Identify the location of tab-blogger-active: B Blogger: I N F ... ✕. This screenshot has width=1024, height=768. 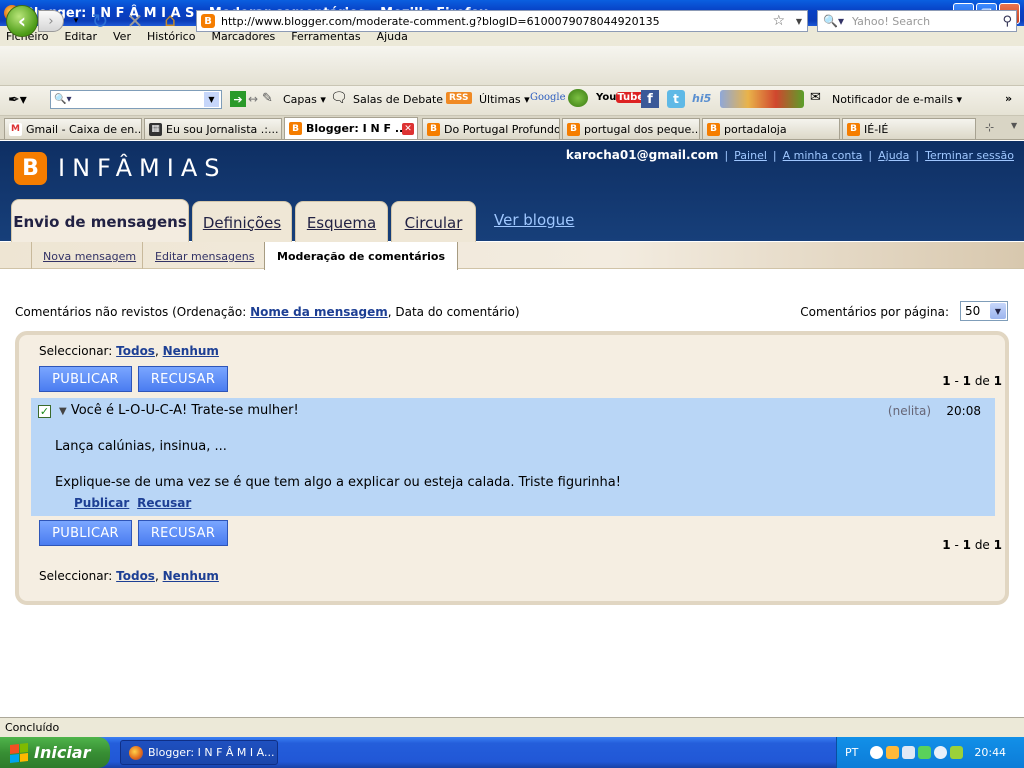
(351, 128).